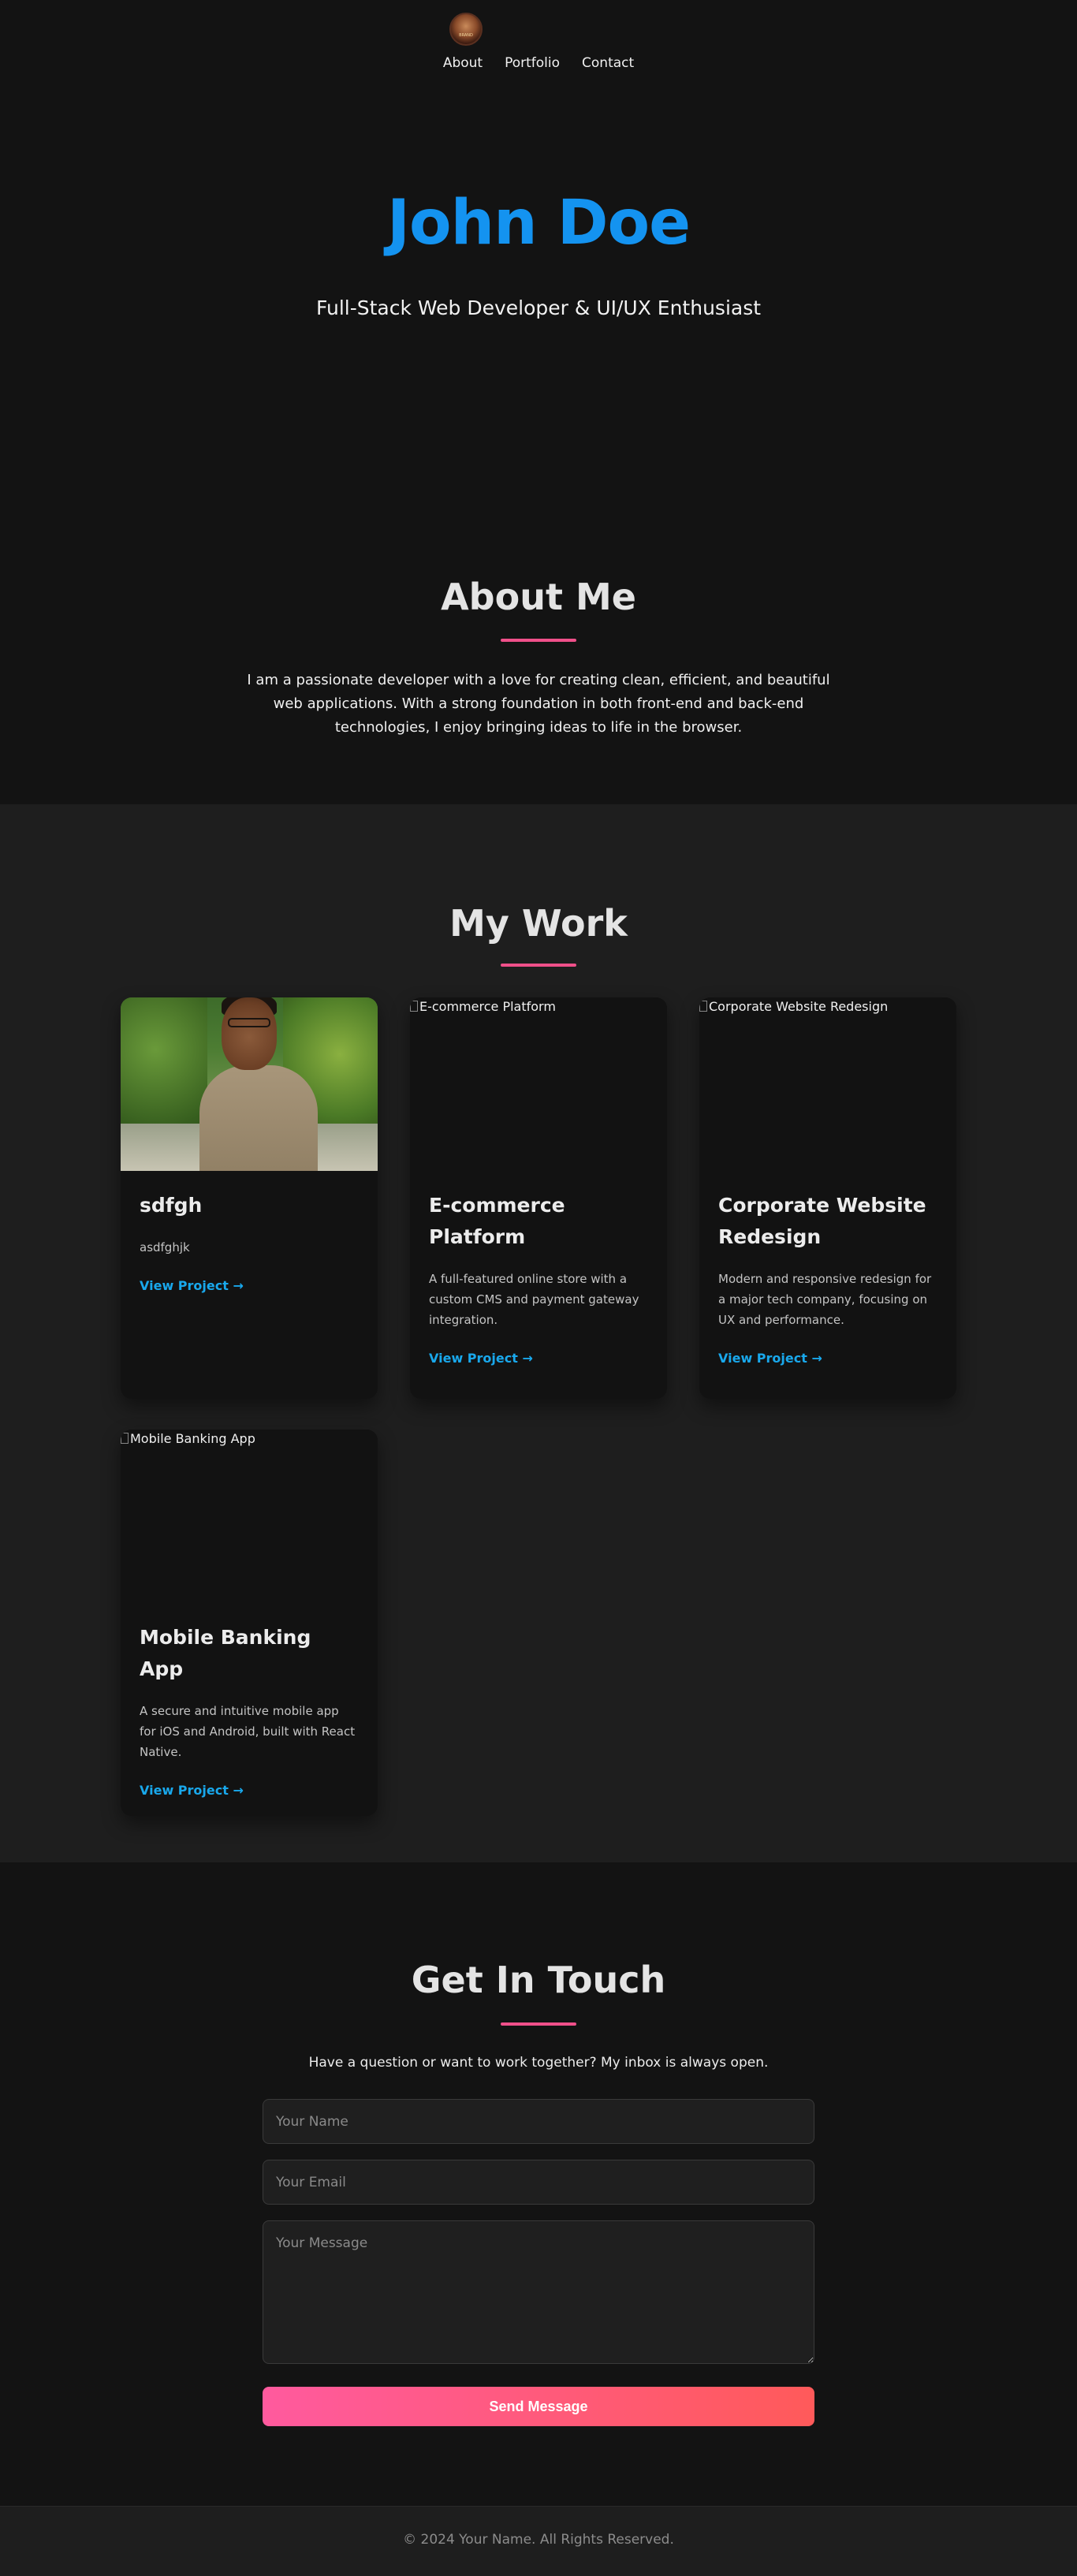 This screenshot has height=2576, width=1077. I want to click on name-input, so click(538, 2121).